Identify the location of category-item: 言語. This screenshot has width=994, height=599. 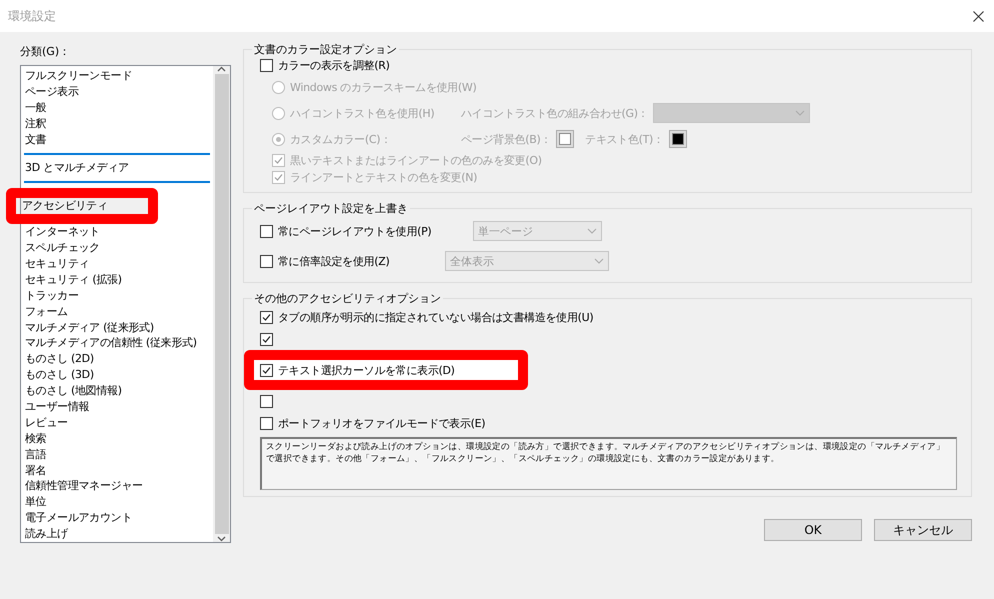
(118, 454).